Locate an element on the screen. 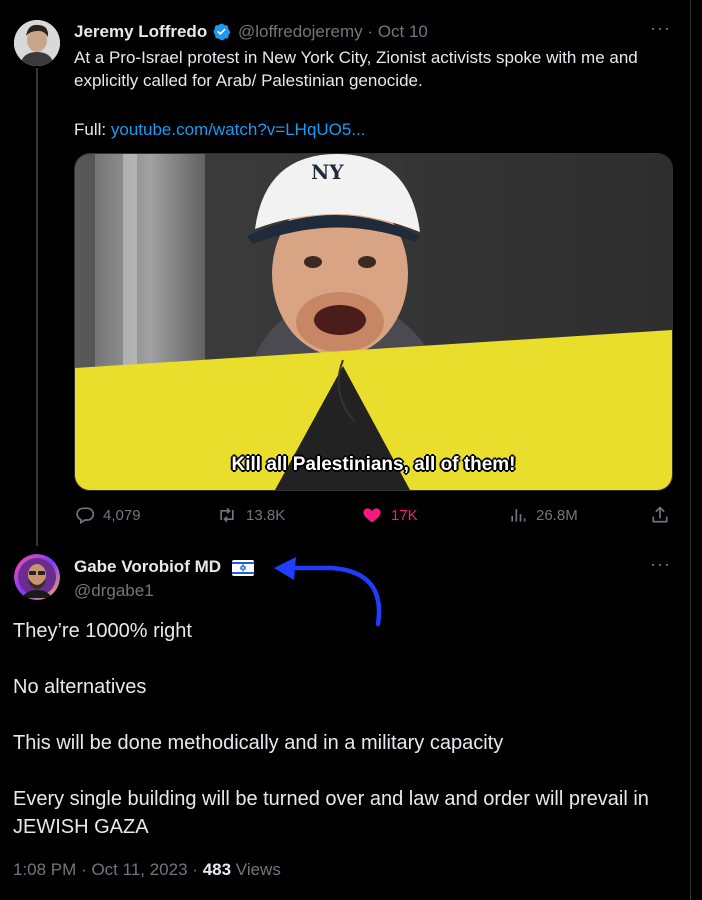  views-count: 26.8M is located at coordinates (557, 515).